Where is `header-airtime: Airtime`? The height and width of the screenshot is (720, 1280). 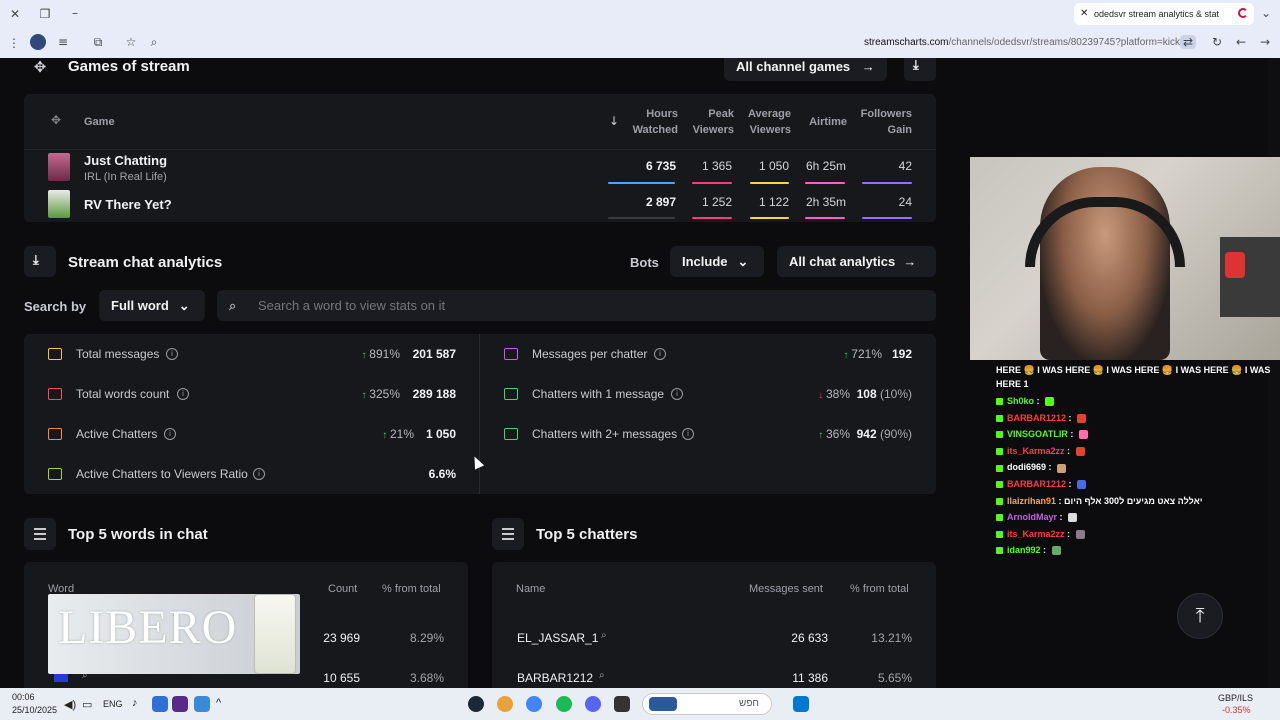
header-airtime: Airtime is located at coordinates (821, 122).